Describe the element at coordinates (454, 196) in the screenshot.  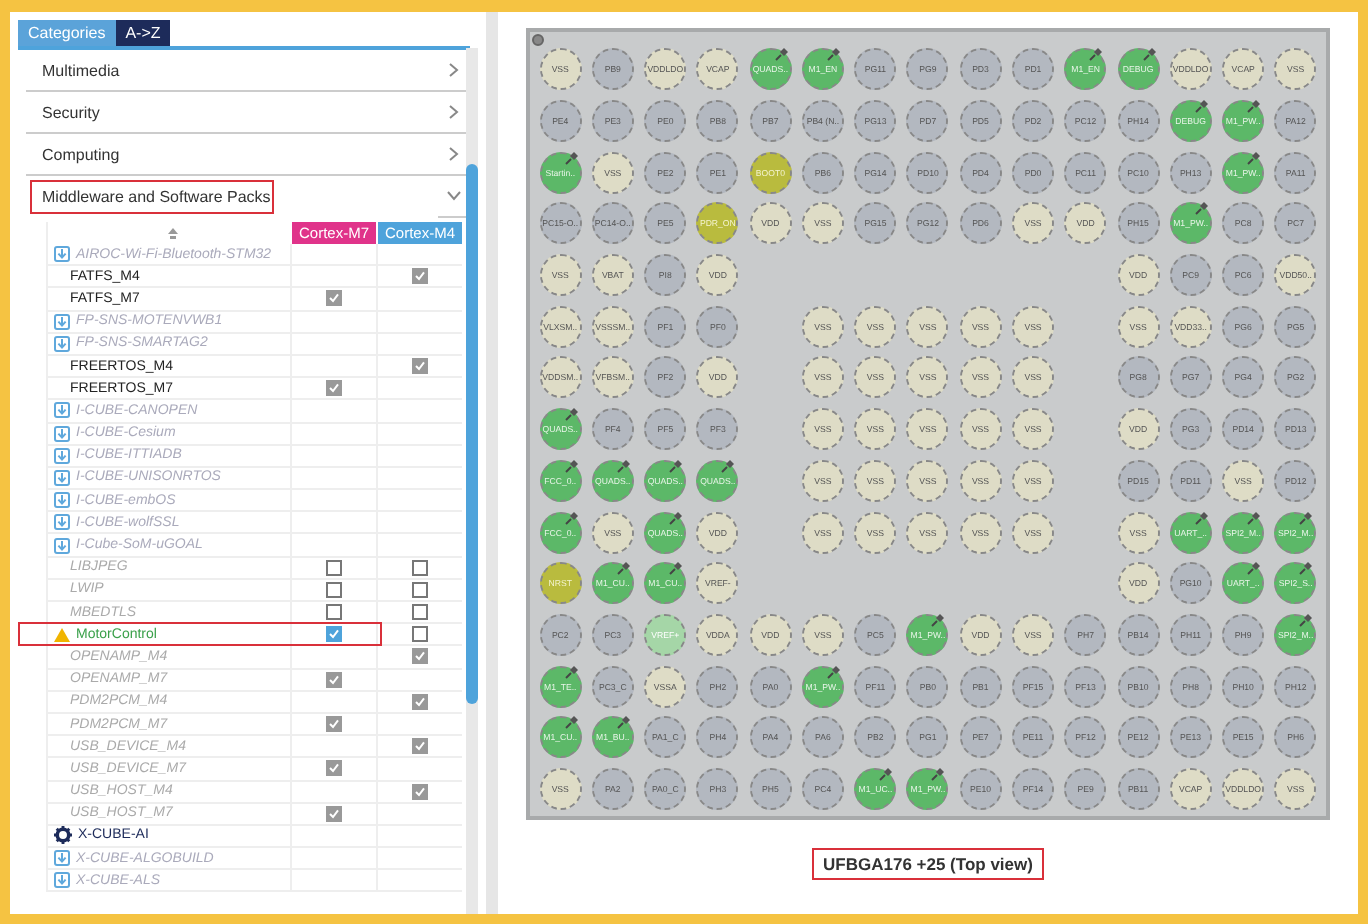
I see `chevron-down-icon` at that location.